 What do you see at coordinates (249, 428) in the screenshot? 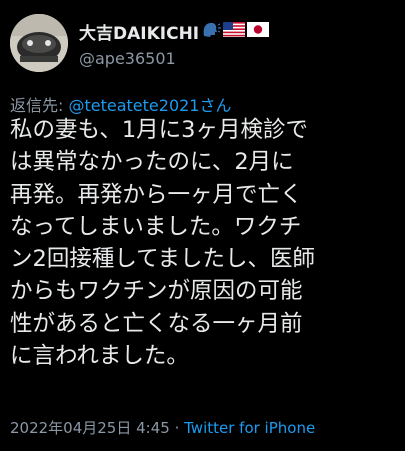
I see `tweet-source-link: Twitter for iPhone` at bounding box center [249, 428].